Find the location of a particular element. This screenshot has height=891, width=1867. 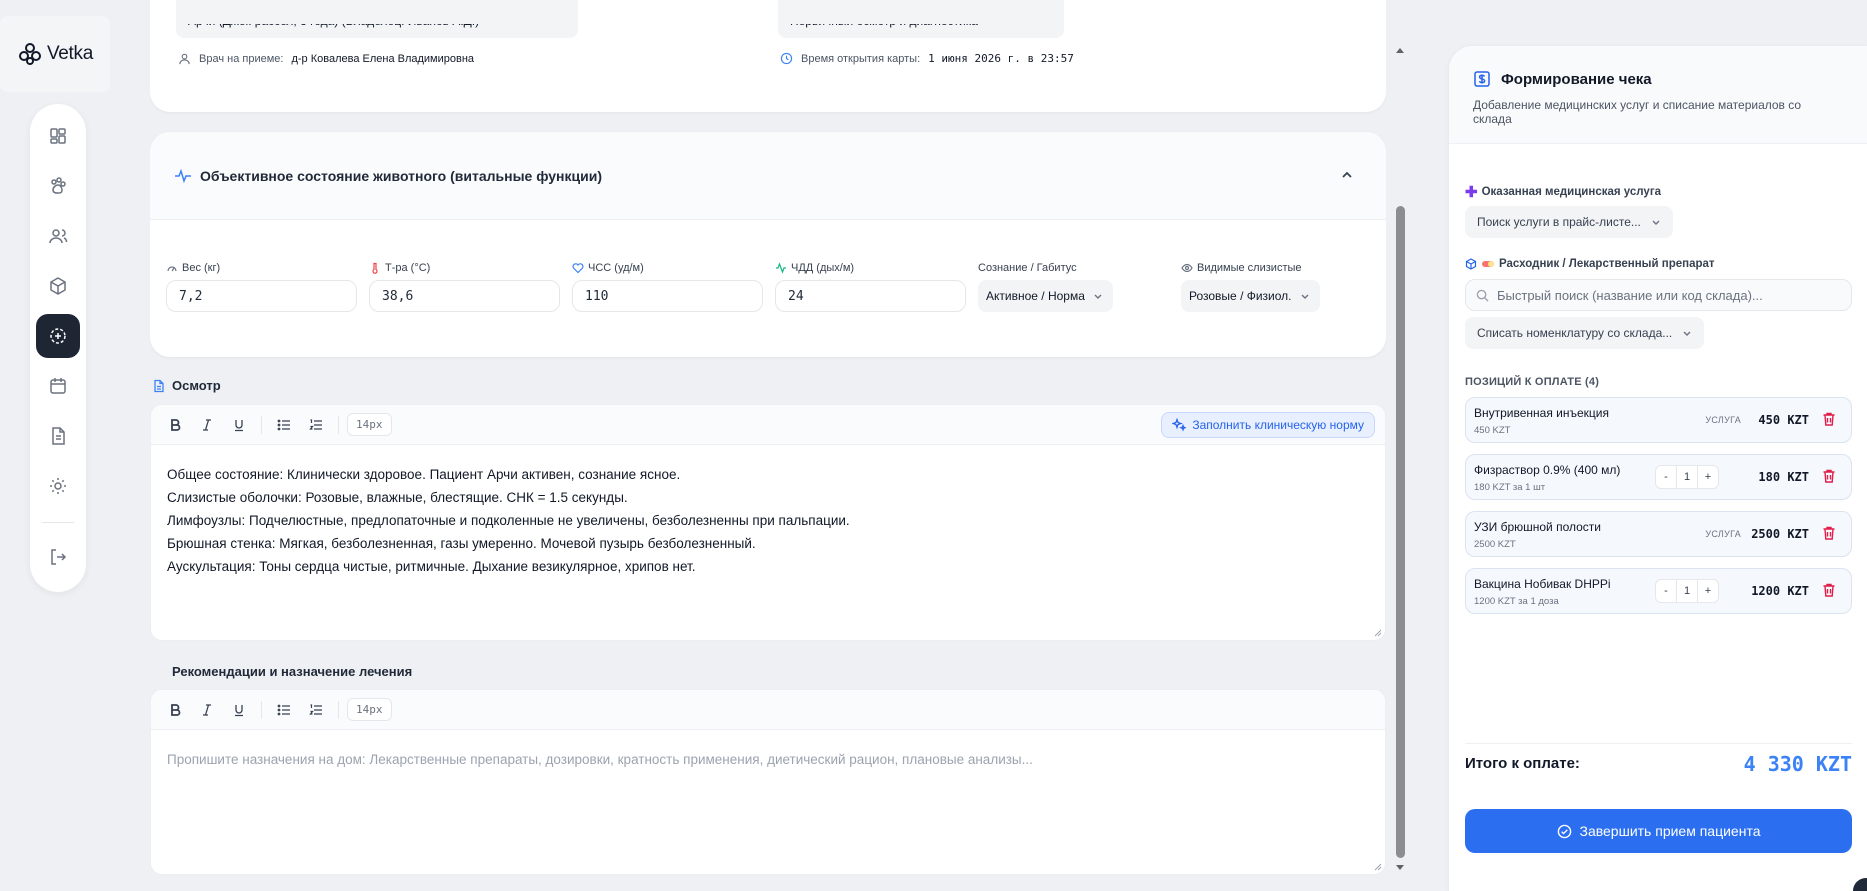

app-logo: Vetka is located at coordinates (55, 54).